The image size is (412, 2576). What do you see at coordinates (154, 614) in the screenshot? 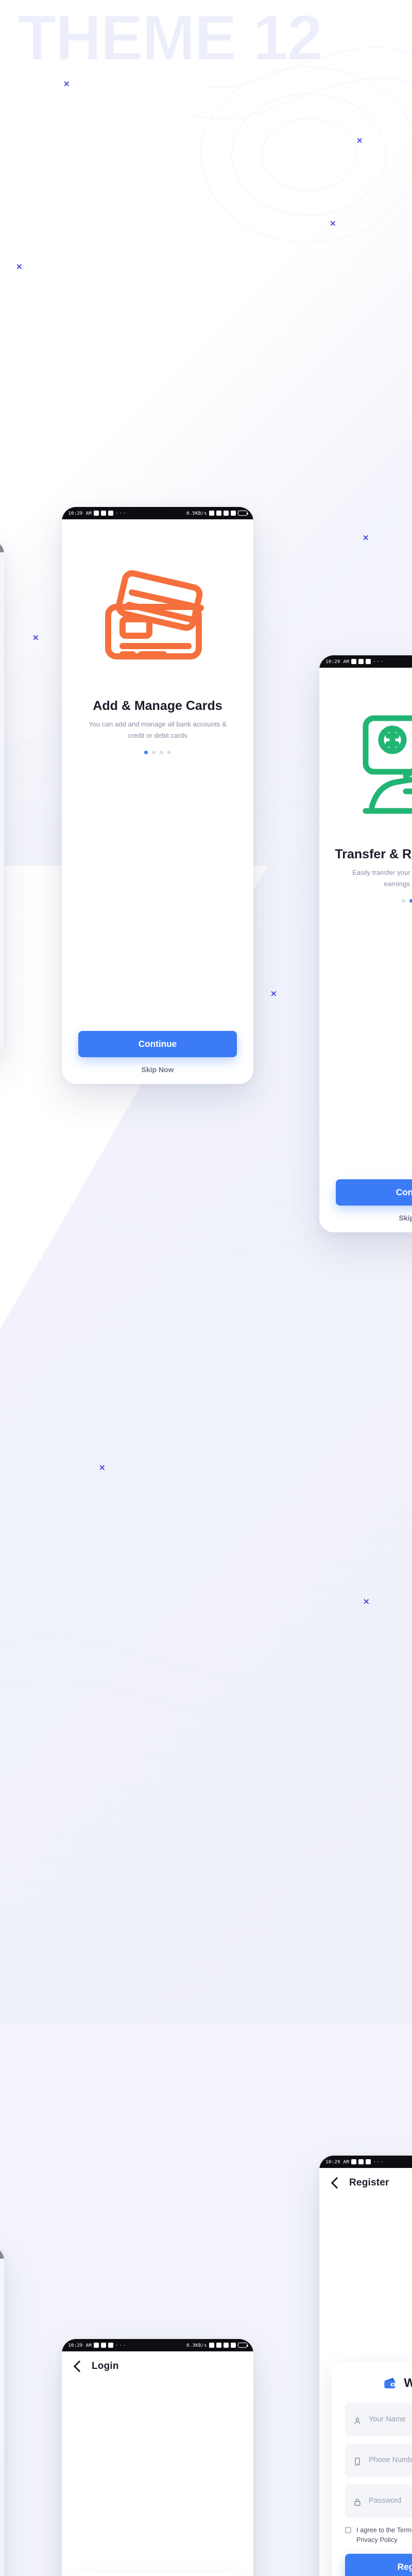
I see `credit-cards-illustration` at bounding box center [154, 614].